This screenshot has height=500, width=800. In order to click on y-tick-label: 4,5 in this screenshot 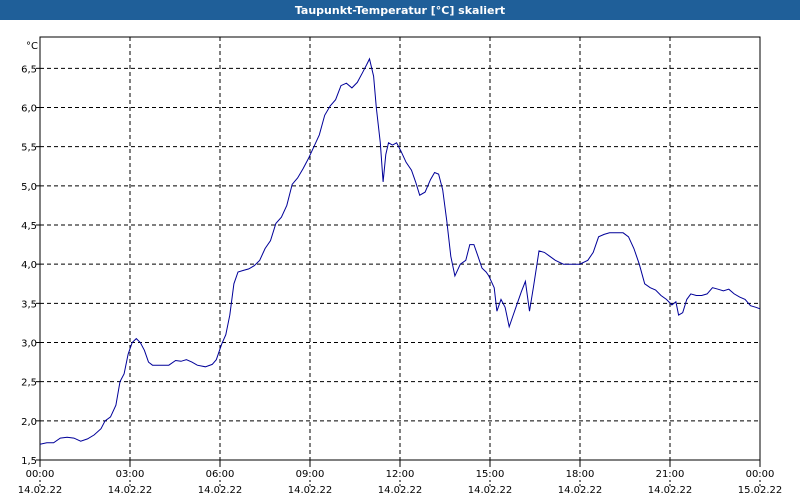, I will do `click(29, 226)`.